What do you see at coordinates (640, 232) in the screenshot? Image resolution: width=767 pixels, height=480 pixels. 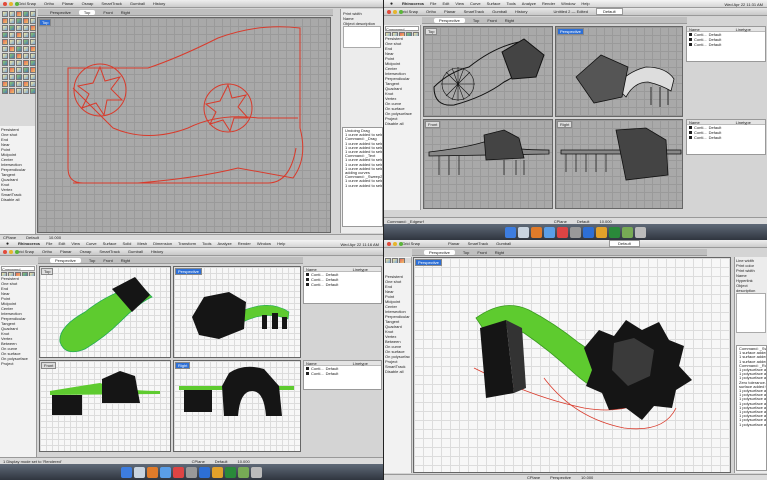 I see `trash-icon` at bounding box center [640, 232].